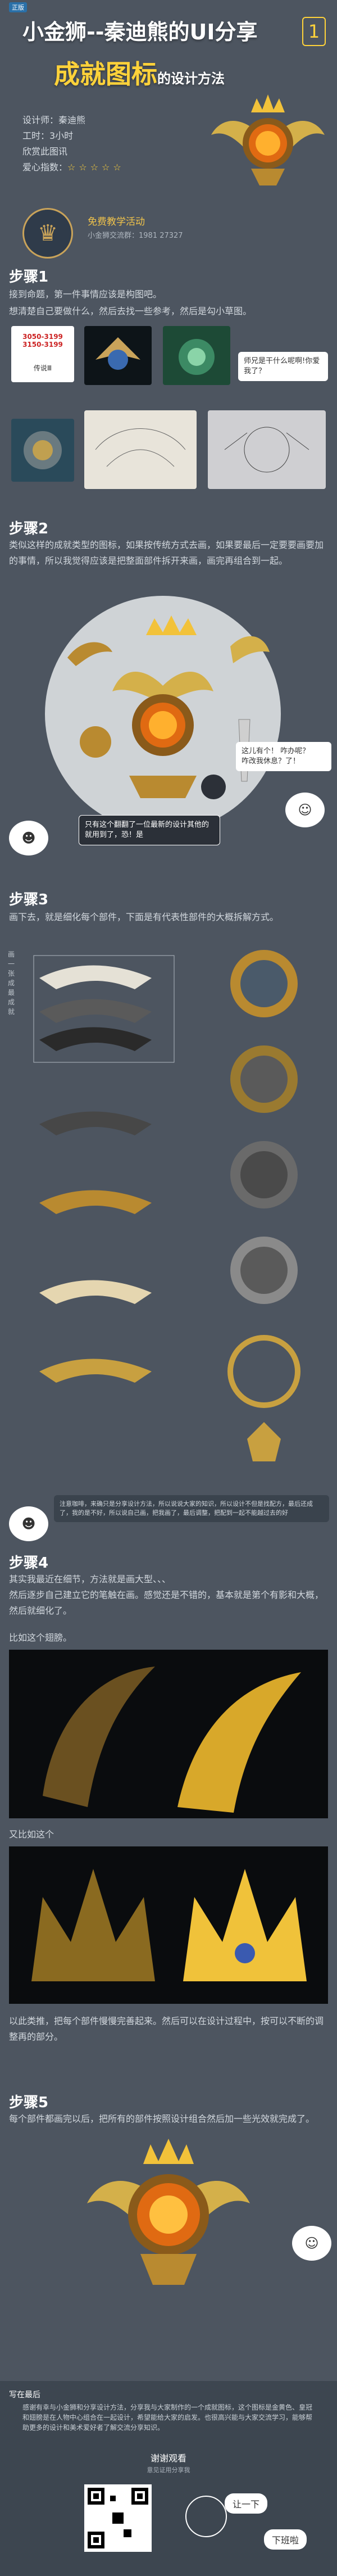 The height and width of the screenshot is (2576, 337). What do you see at coordinates (168, 2212) in the screenshot?
I see `final-emblem-illustration` at bounding box center [168, 2212].